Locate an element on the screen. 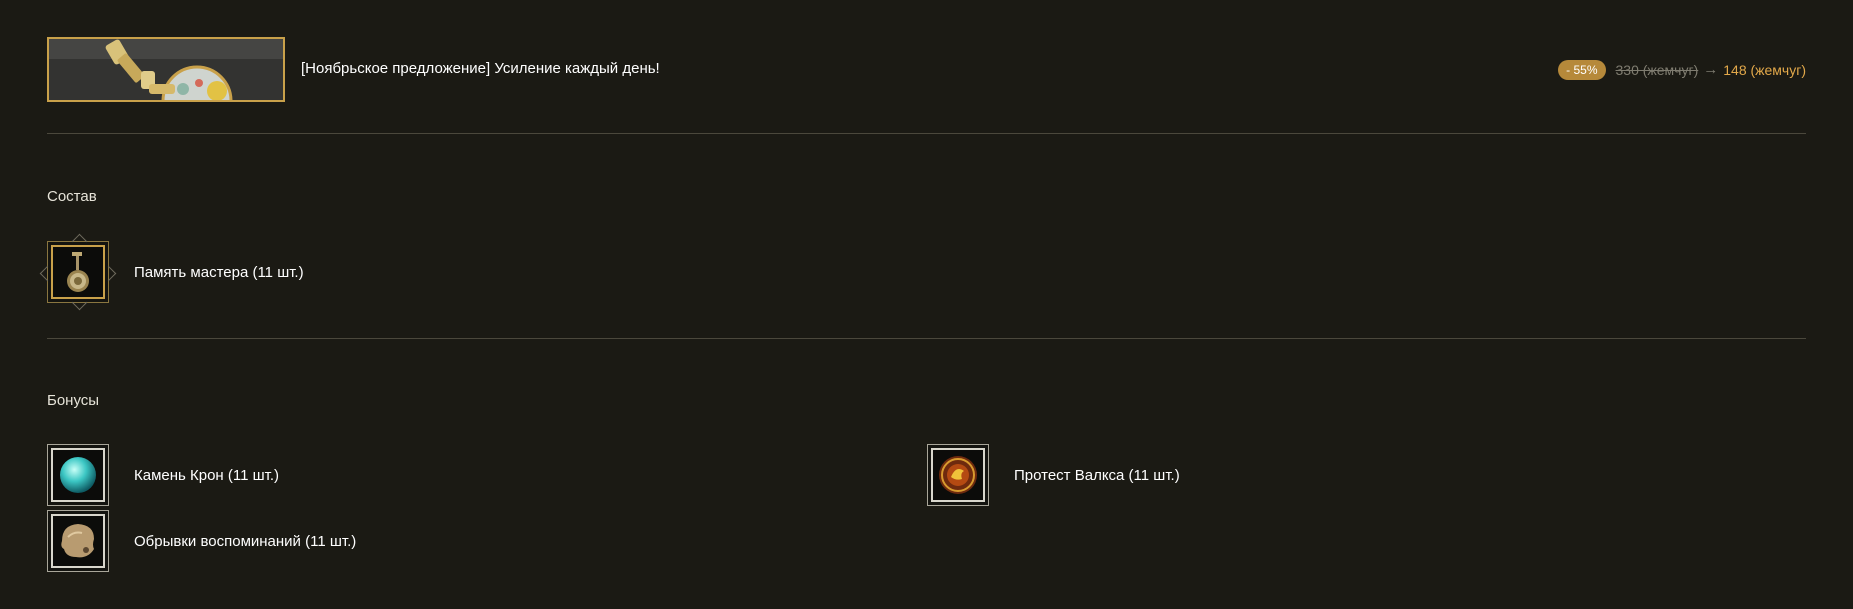 The height and width of the screenshot is (609, 1853). new-price: 148 (жемчуг) is located at coordinates (1764, 70).